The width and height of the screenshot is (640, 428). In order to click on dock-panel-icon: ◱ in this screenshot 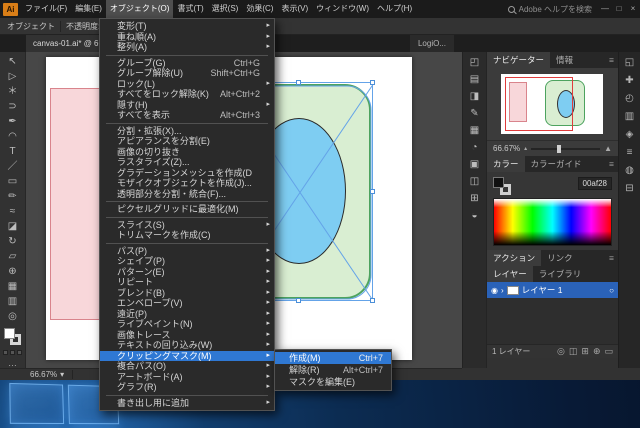, I will do `click(629, 62)`.